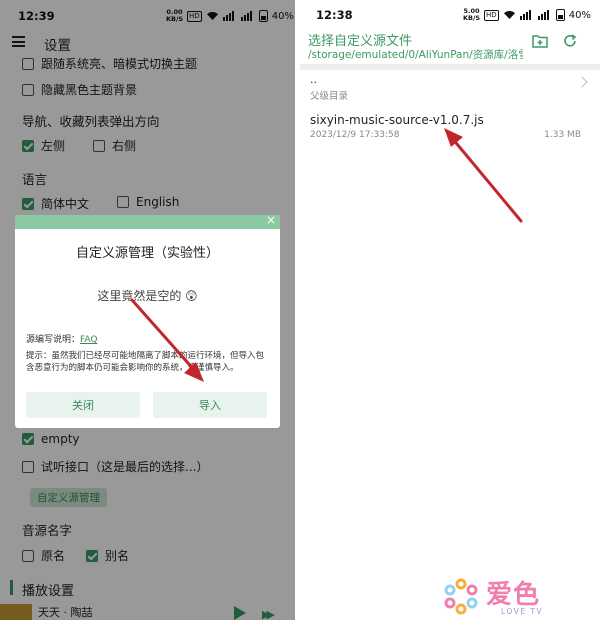  I want to click on battery-percent: 40%, so click(579, 15).